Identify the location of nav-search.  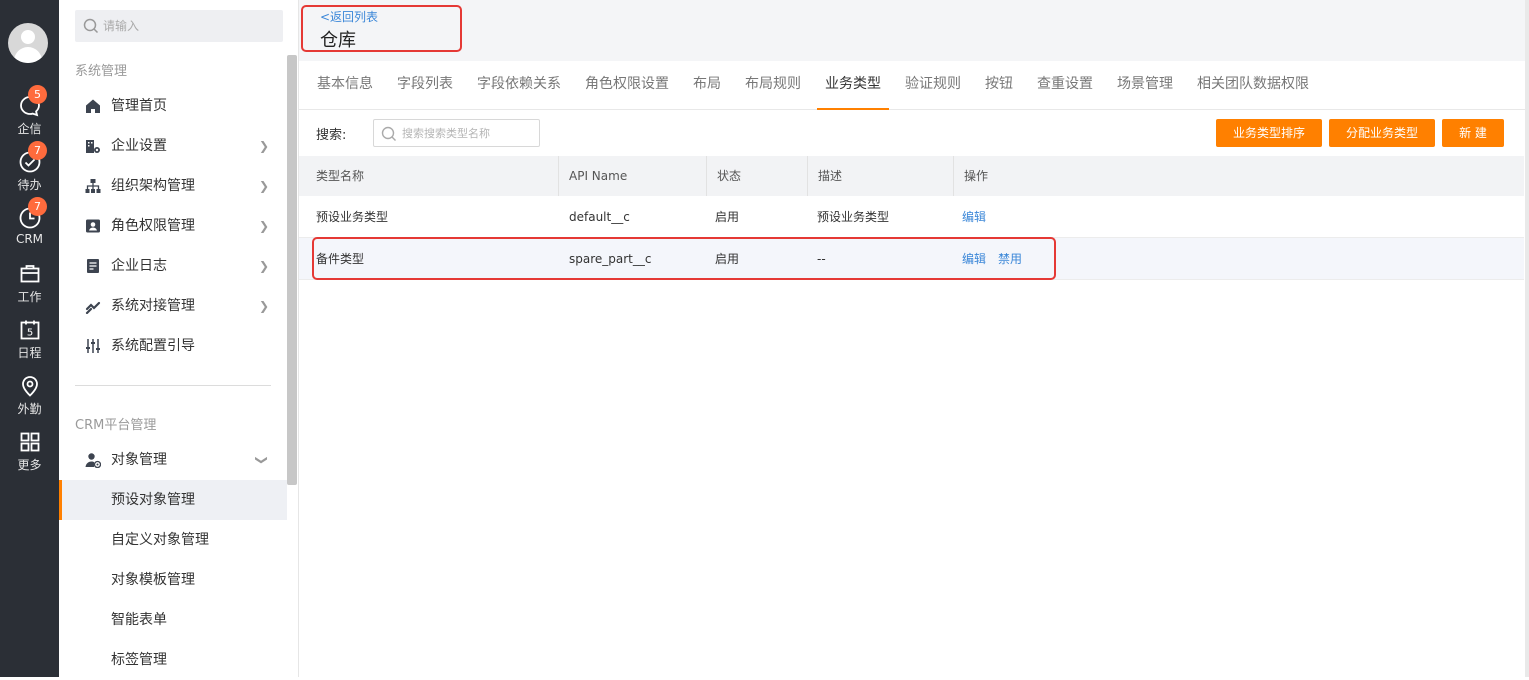
(179, 26).